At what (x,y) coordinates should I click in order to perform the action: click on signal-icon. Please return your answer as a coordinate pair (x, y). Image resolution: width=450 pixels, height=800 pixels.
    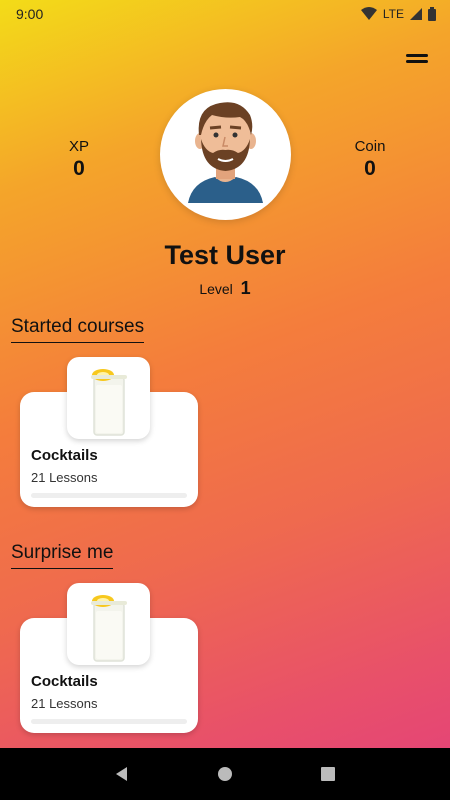
    Looking at the image, I should click on (416, 14).